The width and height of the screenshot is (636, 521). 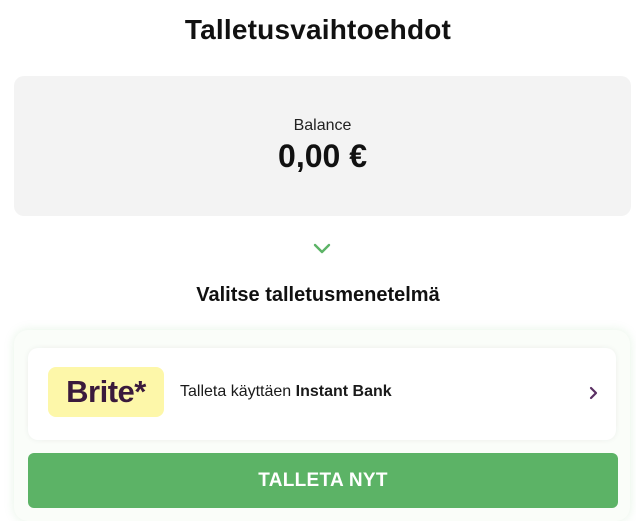 I want to click on page-title: Talletusvaihtoehdot, so click(x=318, y=29).